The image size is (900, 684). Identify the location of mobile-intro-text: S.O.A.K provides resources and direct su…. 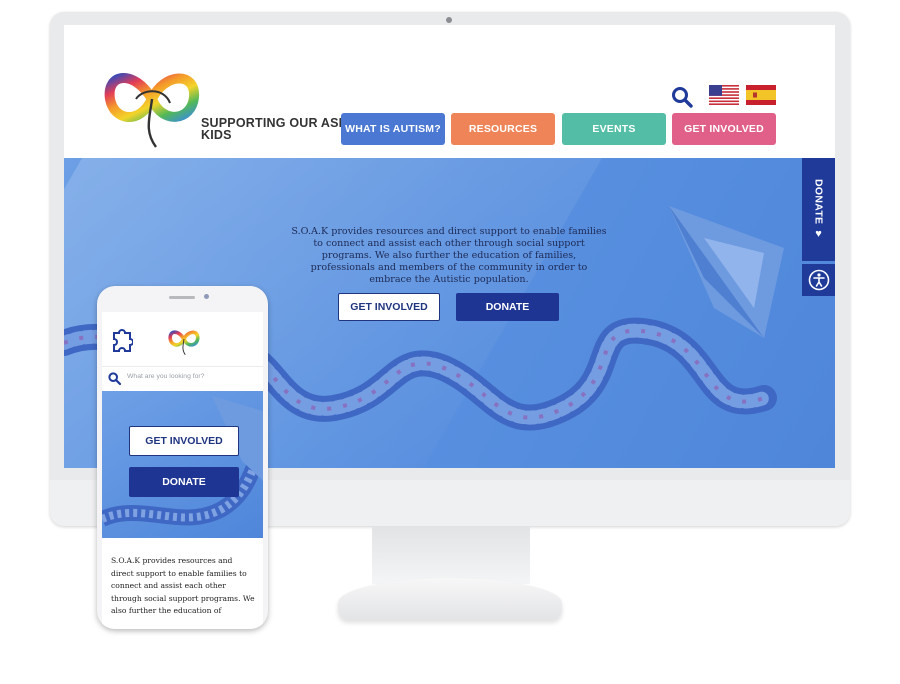
(183, 585).